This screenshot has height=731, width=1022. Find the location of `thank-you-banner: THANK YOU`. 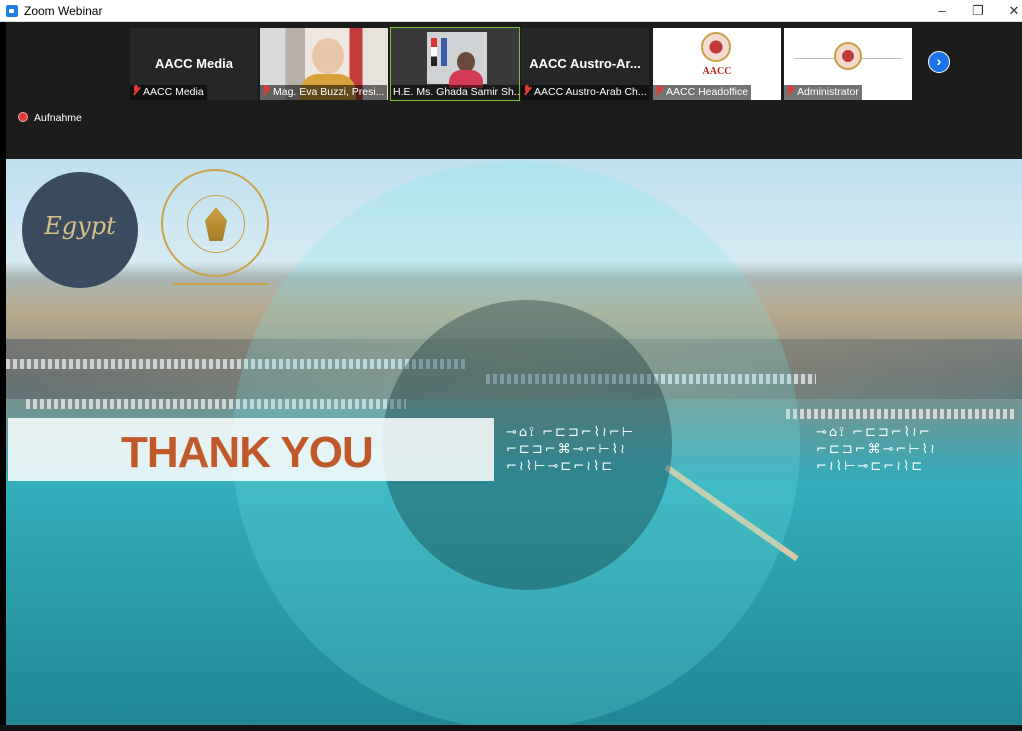

thank-you-banner: THANK YOU is located at coordinates (251, 449).